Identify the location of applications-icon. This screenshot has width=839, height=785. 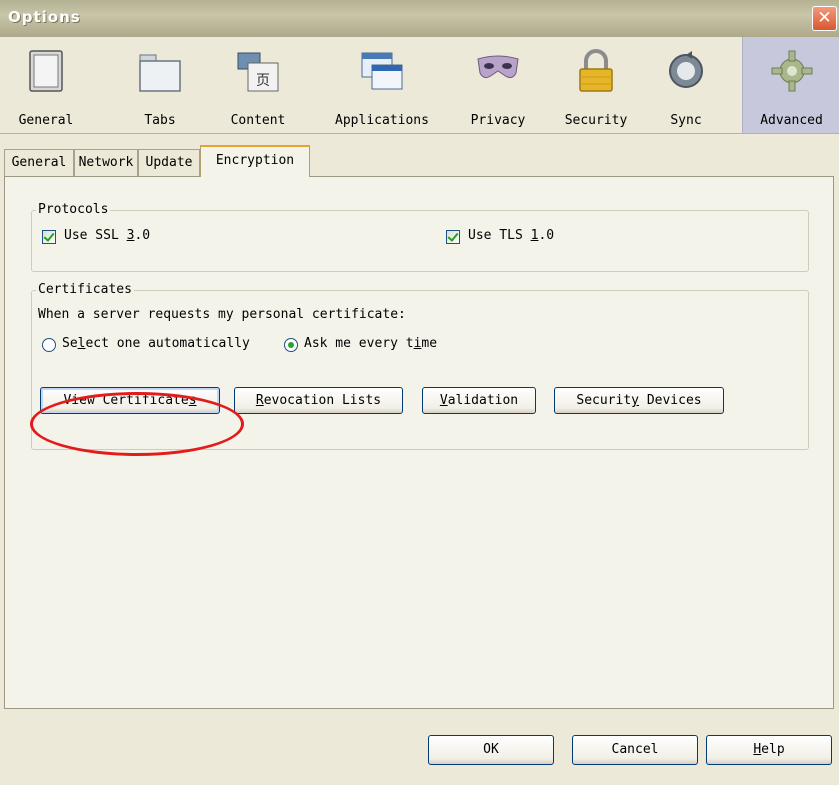
(382, 71).